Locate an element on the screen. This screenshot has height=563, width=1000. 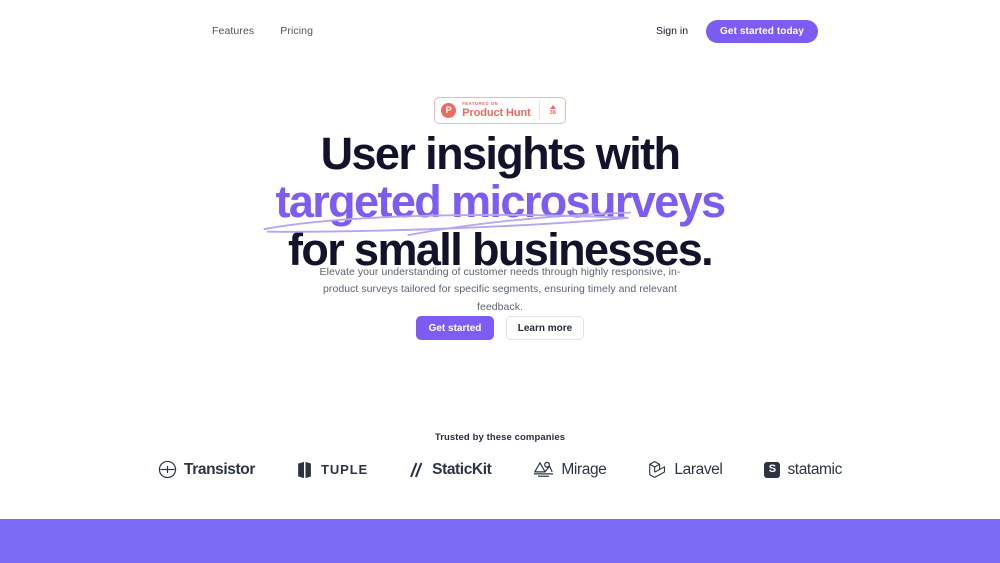
upvote-count: 38 is located at coordinates (552, 112).